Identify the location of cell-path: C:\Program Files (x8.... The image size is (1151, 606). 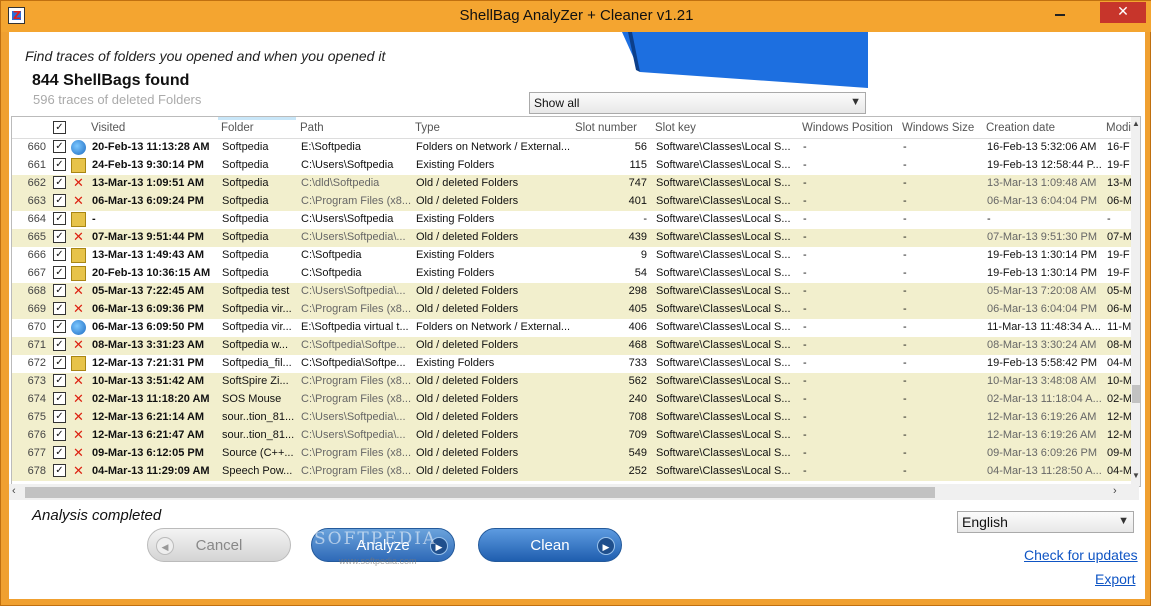
(356, 399).